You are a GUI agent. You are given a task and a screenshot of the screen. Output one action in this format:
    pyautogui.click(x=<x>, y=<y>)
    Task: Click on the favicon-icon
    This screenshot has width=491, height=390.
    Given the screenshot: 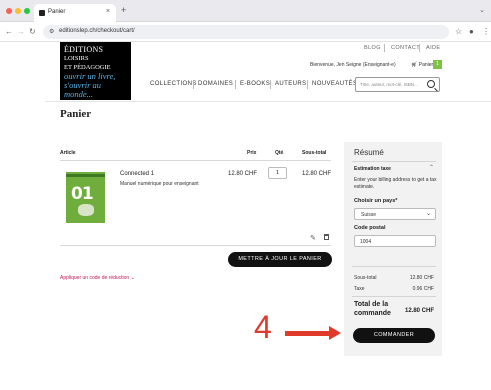 What is the action you would take?
    pyautogui.click(x=42, y=13)
    